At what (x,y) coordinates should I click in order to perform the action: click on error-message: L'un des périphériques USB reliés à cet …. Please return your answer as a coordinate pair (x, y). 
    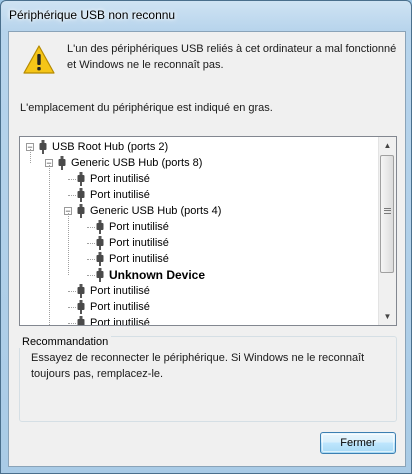
    Looking at the image, I should click on (232, 57).